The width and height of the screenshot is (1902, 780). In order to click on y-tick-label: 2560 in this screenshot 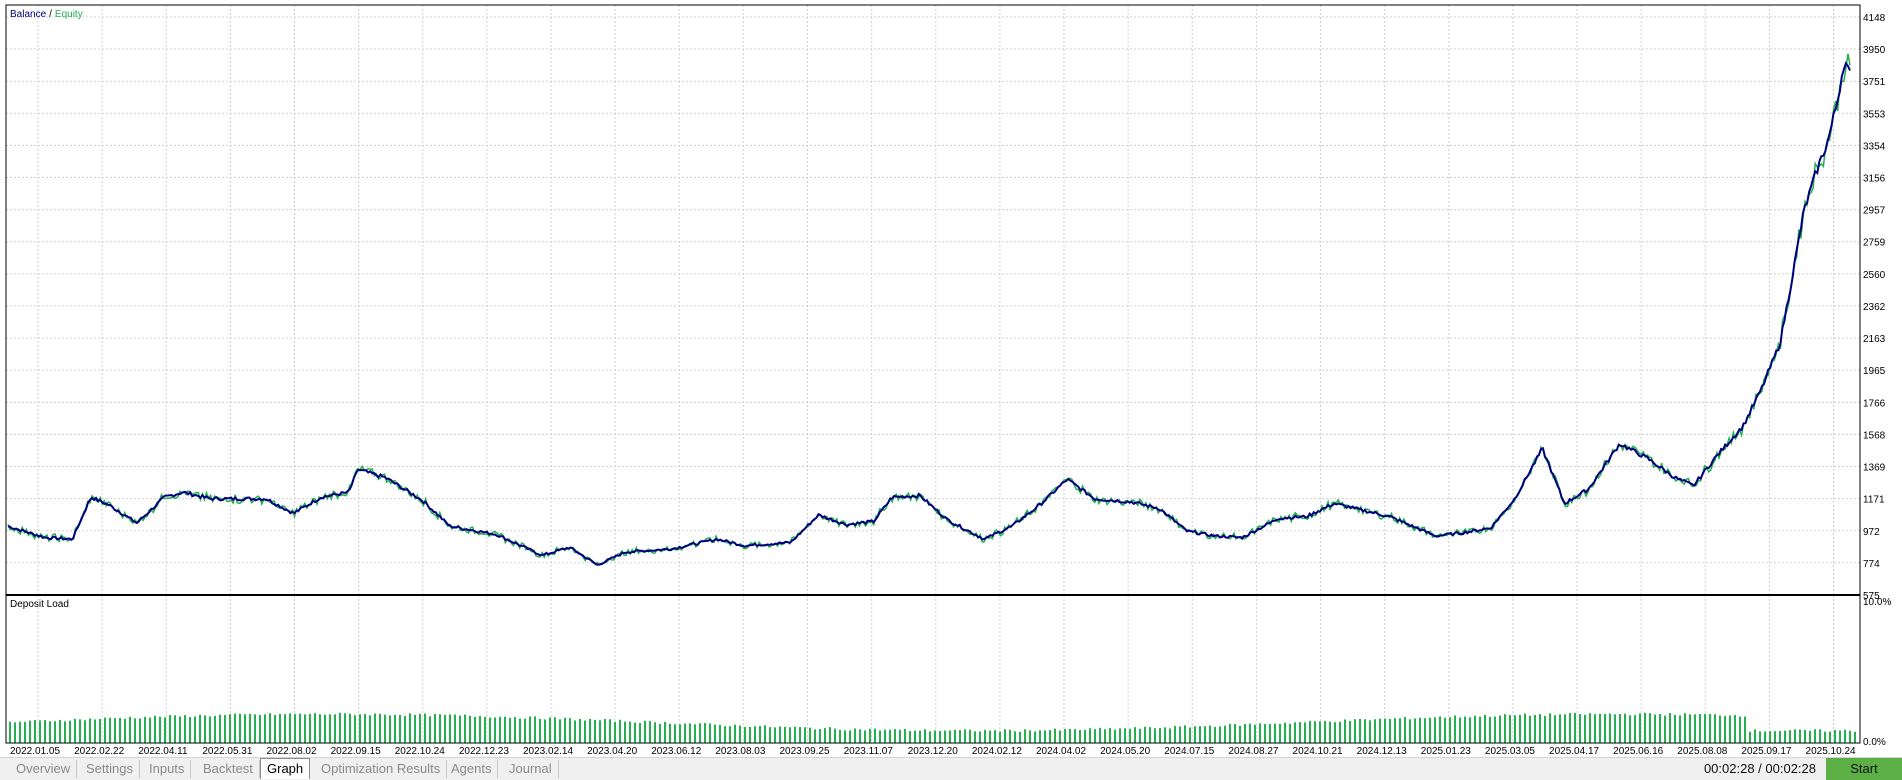, I will do `click(1874, 275)`.